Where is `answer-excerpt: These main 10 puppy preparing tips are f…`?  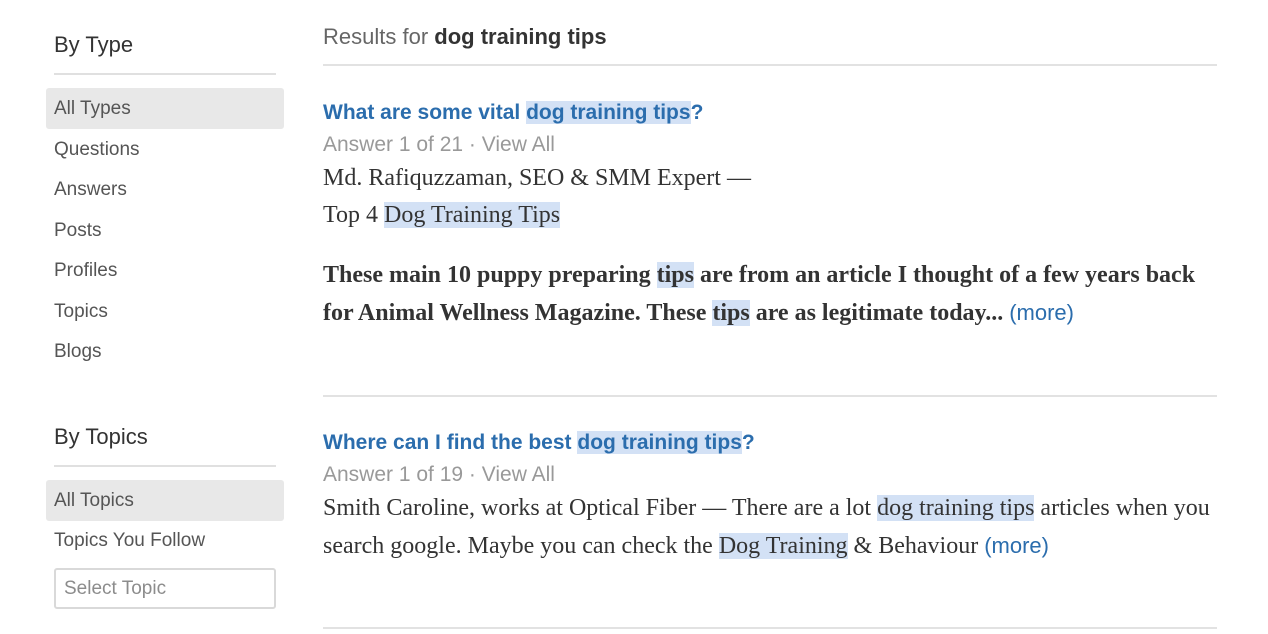
answer-excerpt: These main 10 puppy preparing tips are f… is located at coordinates (770, 294).